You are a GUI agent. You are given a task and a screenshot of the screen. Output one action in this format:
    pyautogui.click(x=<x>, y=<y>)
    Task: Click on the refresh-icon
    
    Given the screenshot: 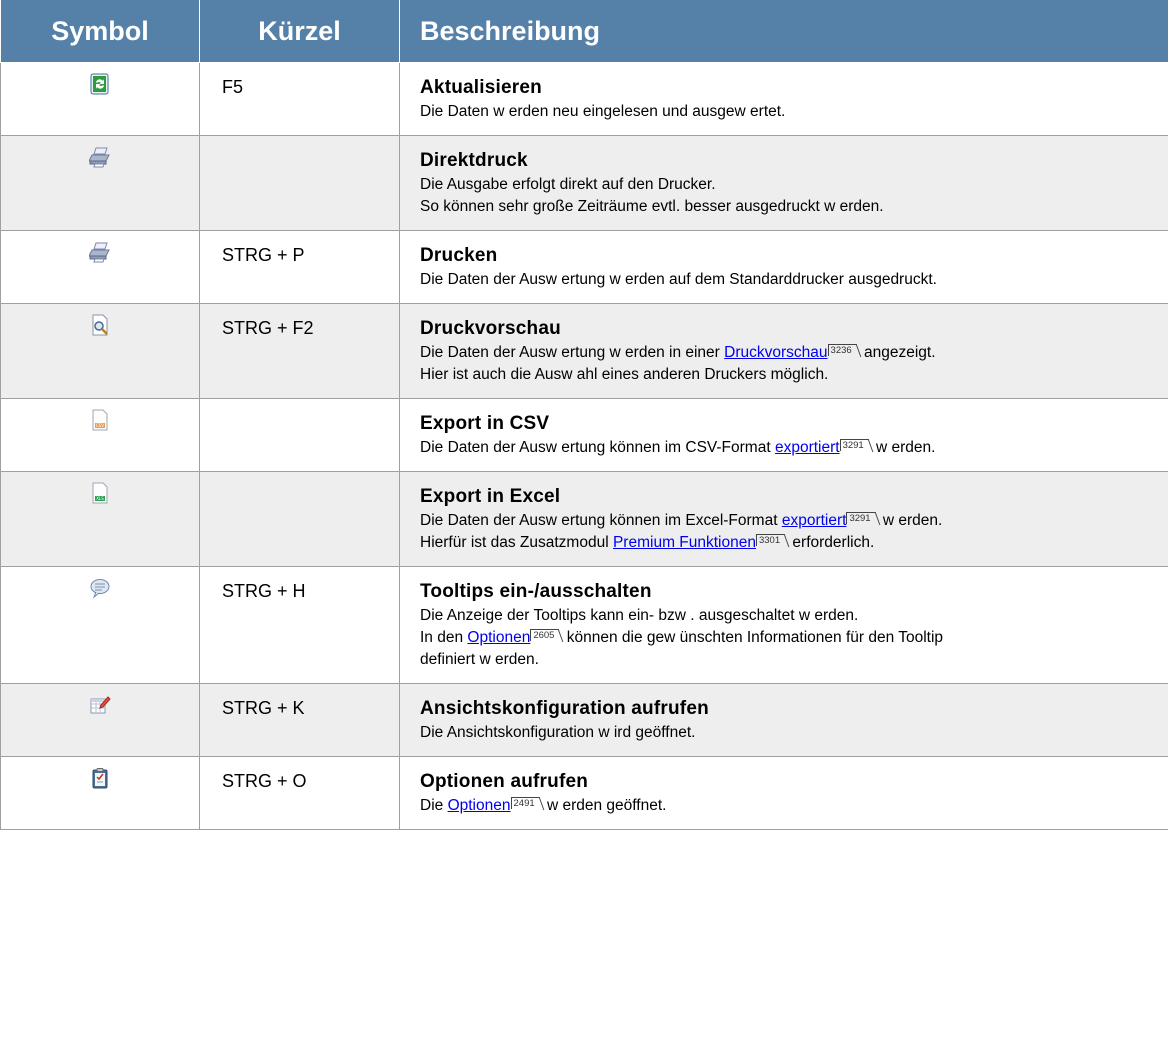 What is the action you would take?
    pyautogui.click(x=100, y=84)
    